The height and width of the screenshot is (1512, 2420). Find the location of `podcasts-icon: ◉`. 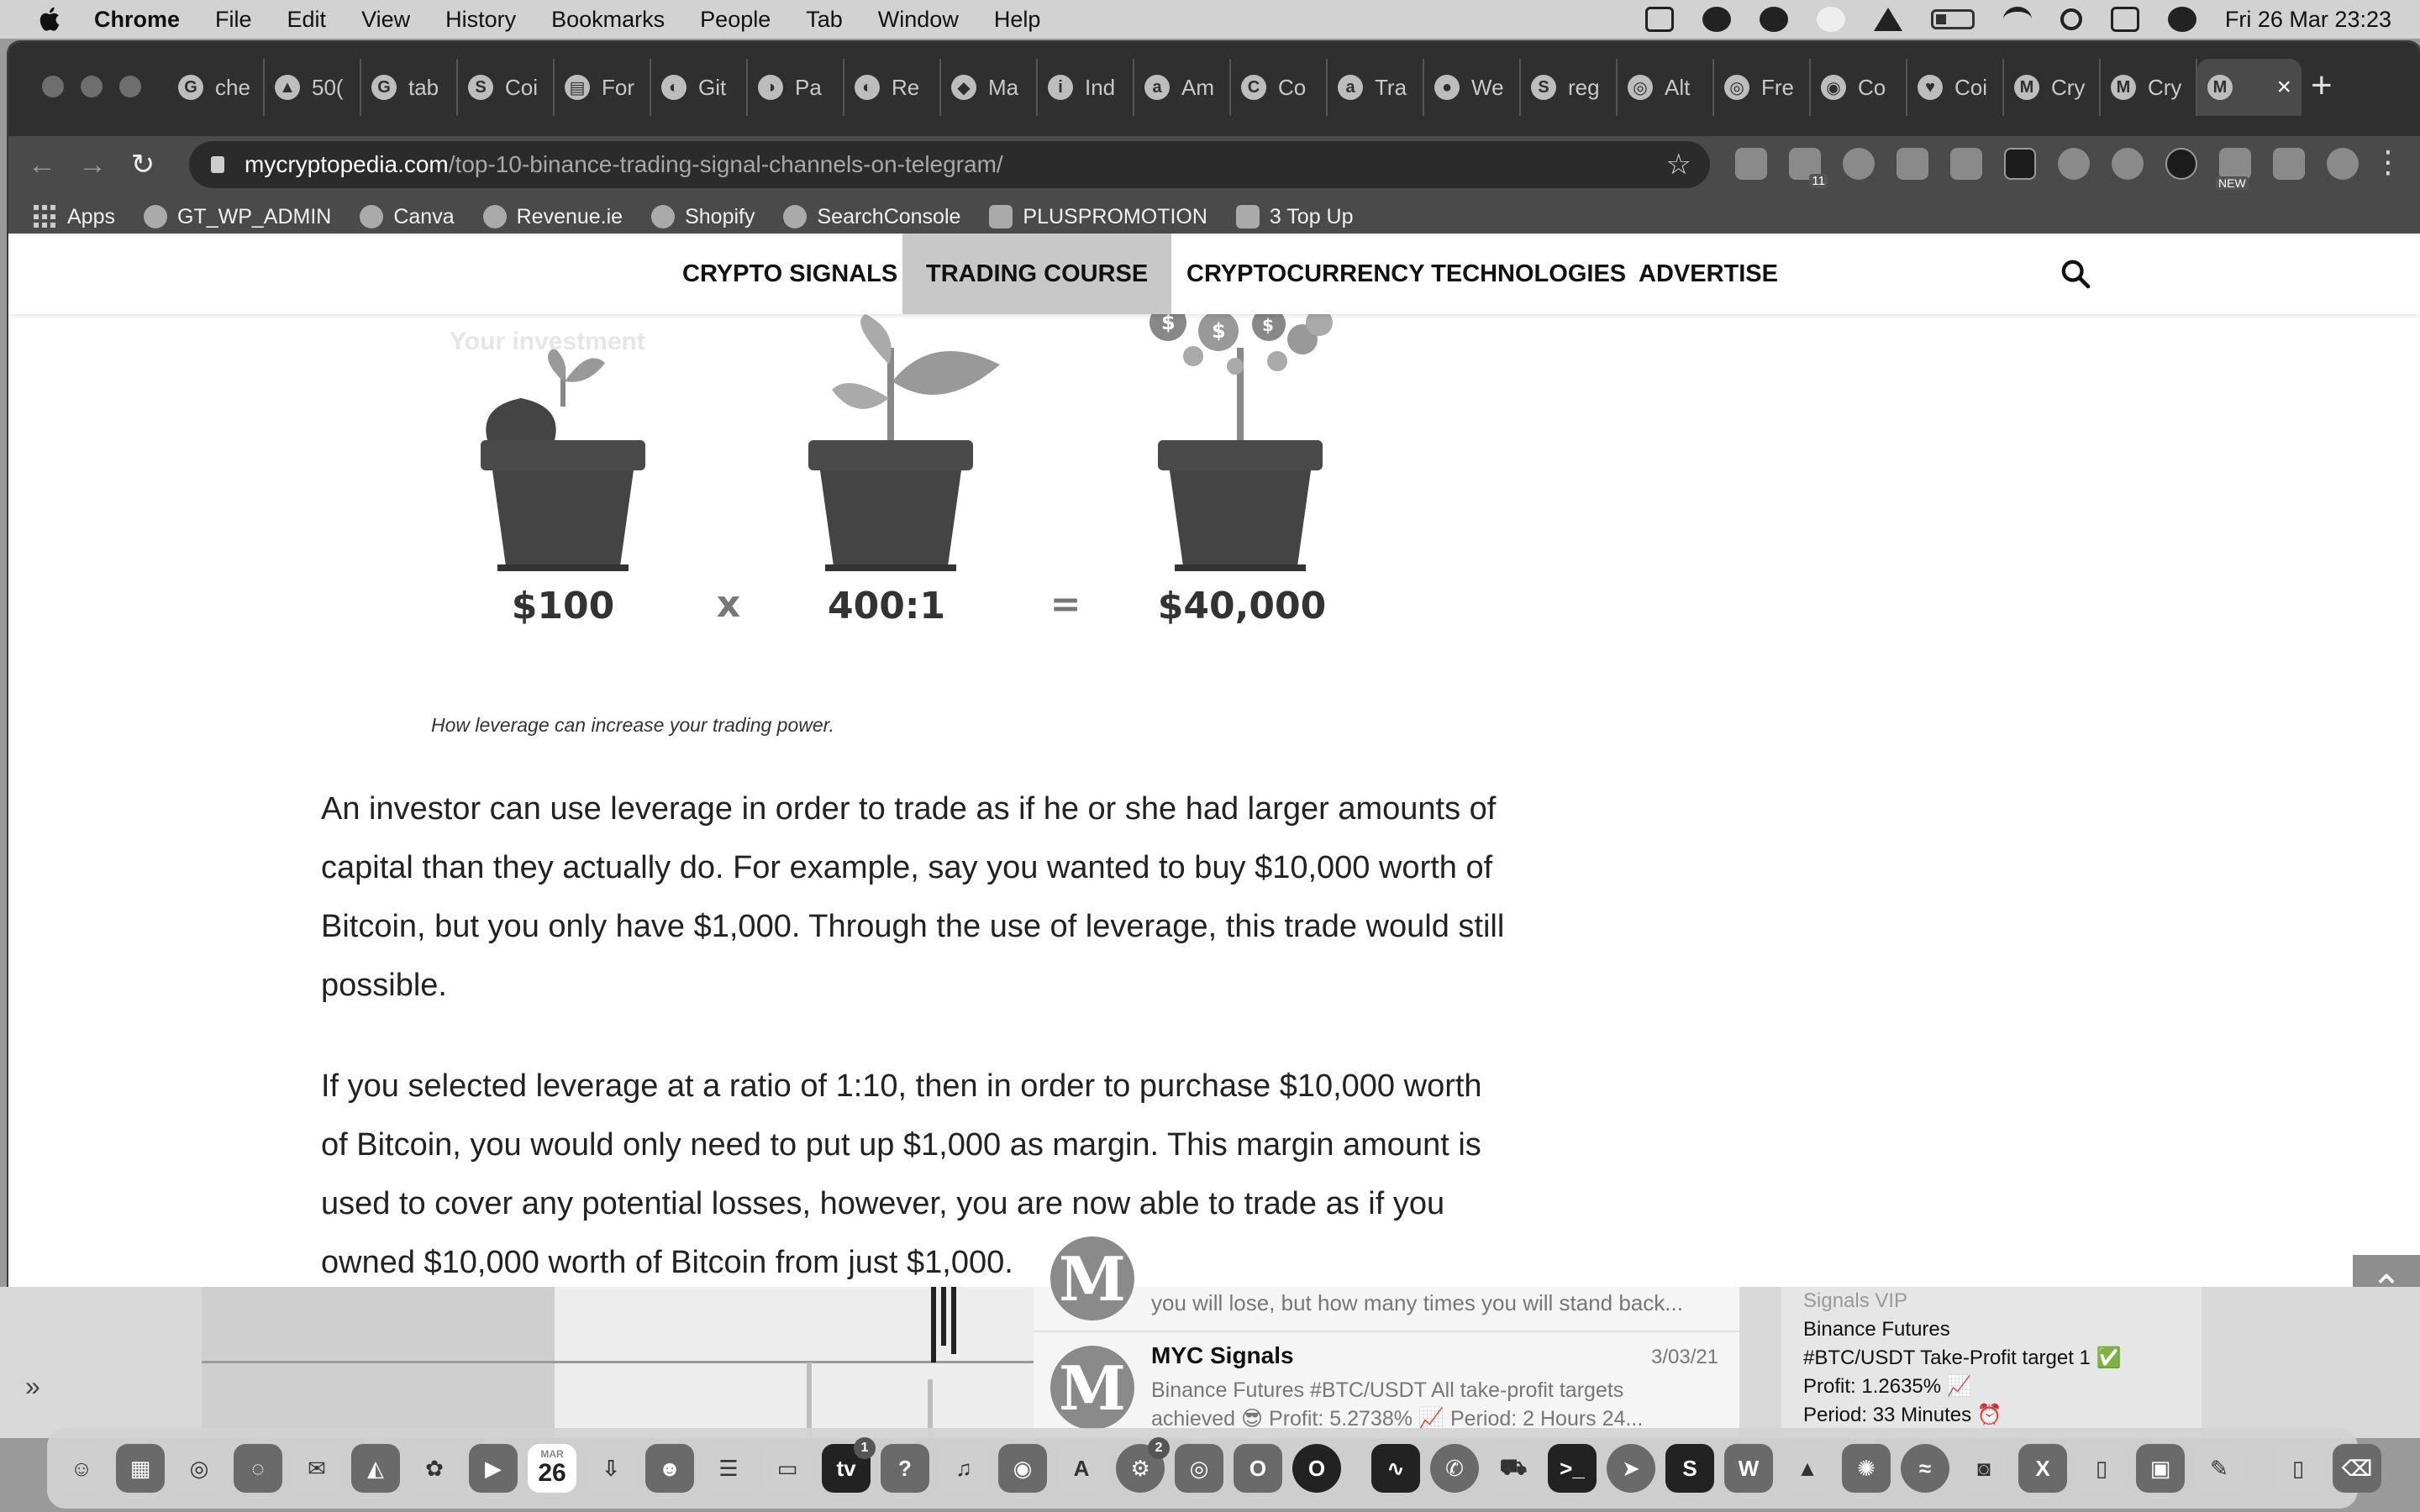

podcasts-icon: ◉ is located at coordinates (1022, 1468).